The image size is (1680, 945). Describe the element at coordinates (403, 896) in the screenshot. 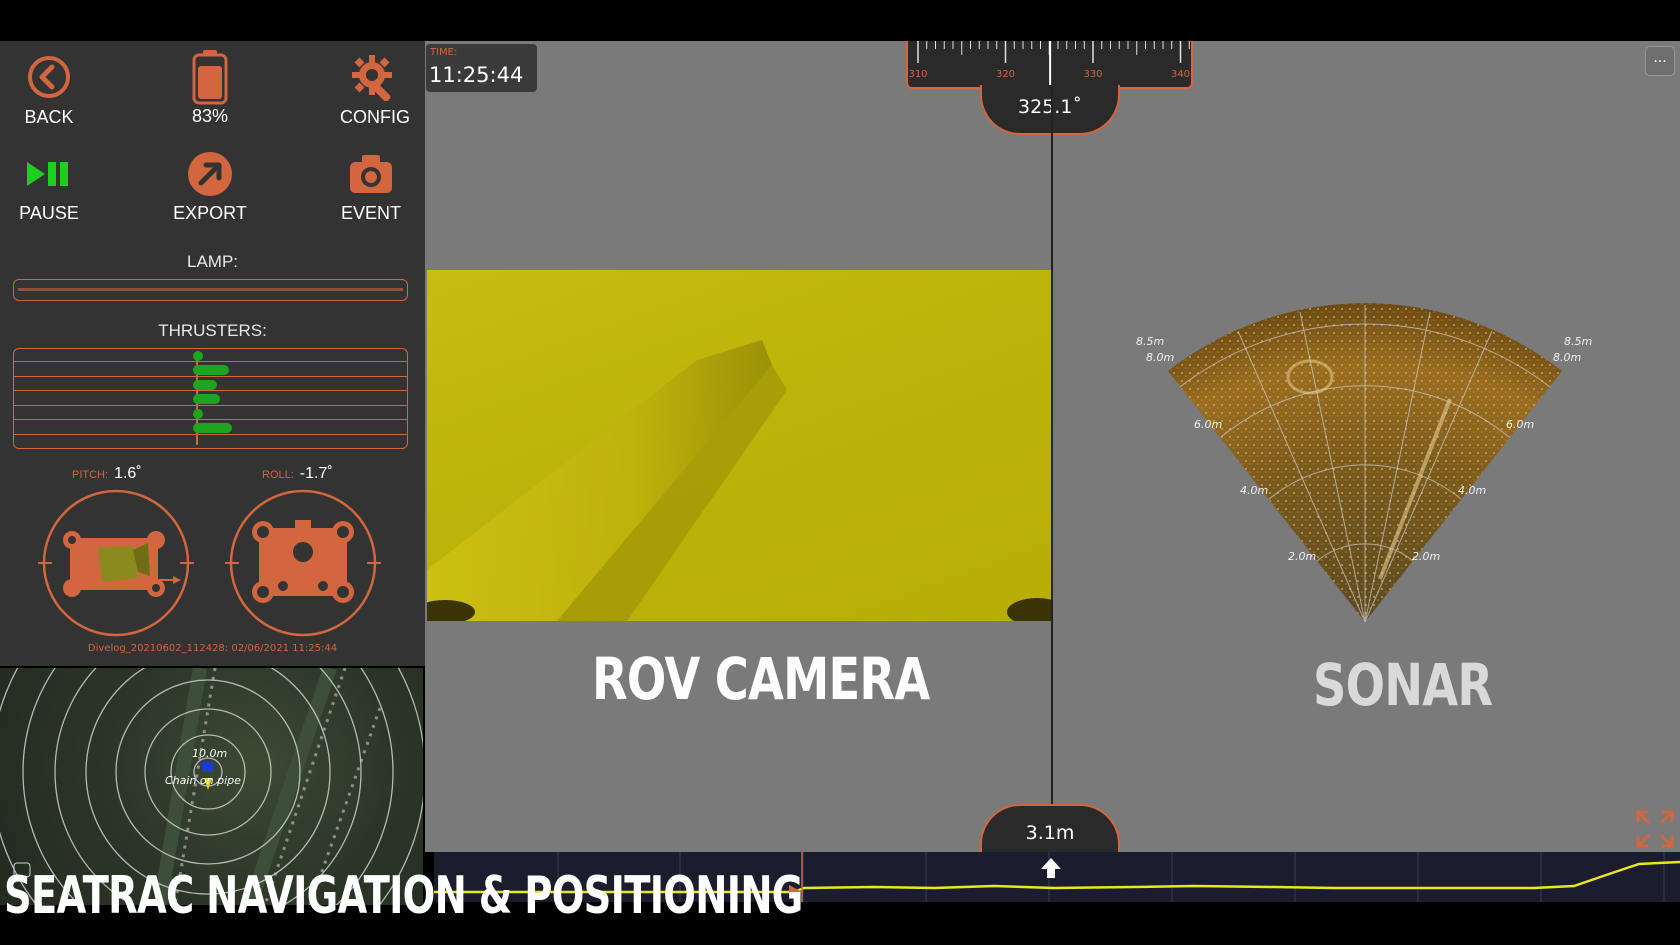

I see `video-caption: SEATRAC NAVIGATION & POSITIONING` at that location.